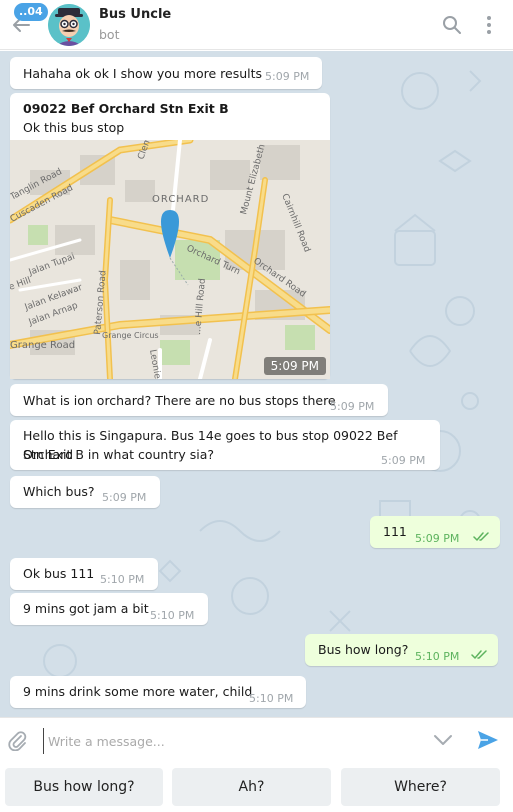 The width and height of the screenshot is (513, 812). I want to click on message-text-line-2: Stn Exit B in what country sia?, so click(119, 454).